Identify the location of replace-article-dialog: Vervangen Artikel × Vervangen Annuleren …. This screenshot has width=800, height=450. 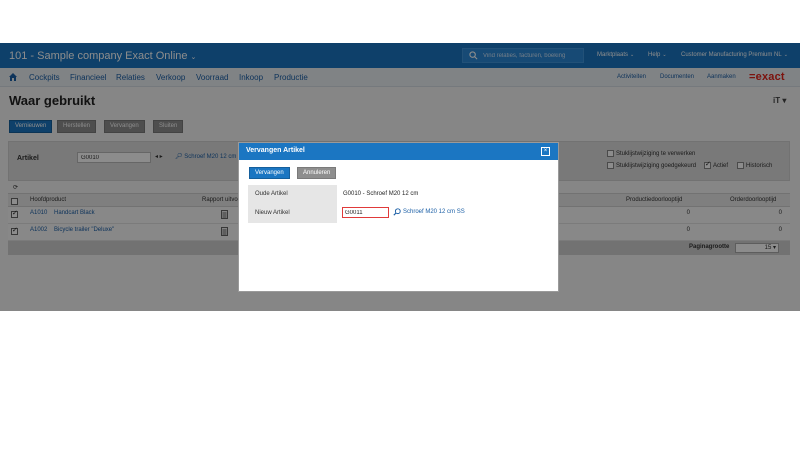
(398, 217).